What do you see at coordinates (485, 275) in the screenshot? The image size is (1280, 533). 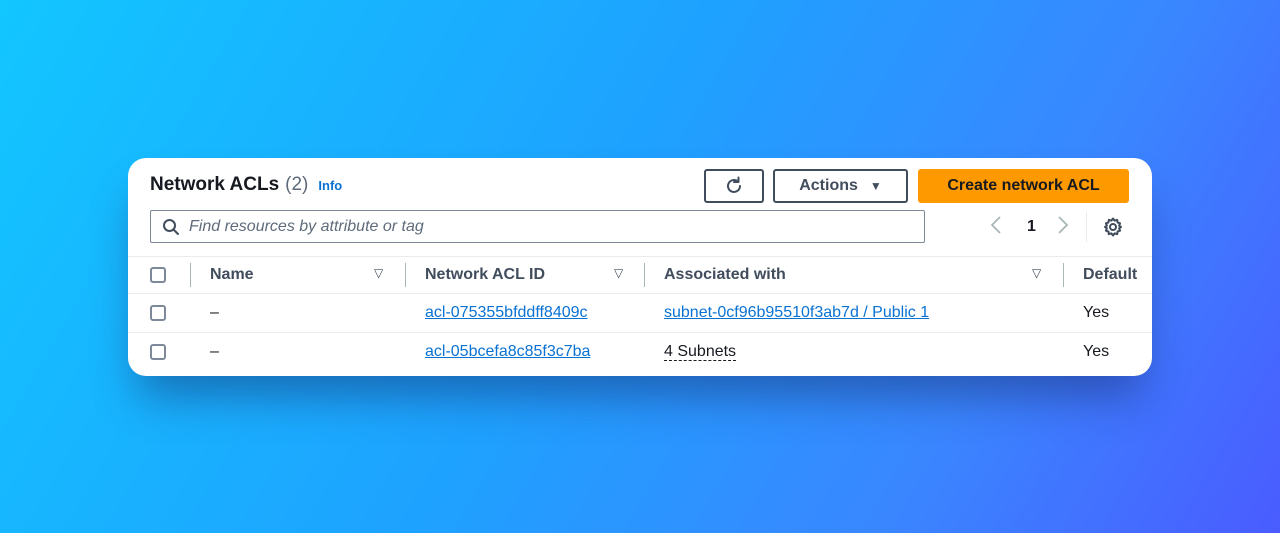 I see `column-header-network-acl-id: Network ACL ID` at bounding box center [485, 275].